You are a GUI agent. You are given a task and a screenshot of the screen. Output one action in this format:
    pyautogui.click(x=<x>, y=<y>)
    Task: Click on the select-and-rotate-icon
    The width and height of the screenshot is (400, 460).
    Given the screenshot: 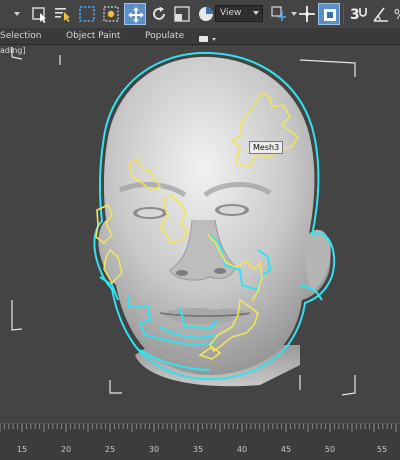 What is the action you would take?
    pyautogui.click(x=159, y=13)
    